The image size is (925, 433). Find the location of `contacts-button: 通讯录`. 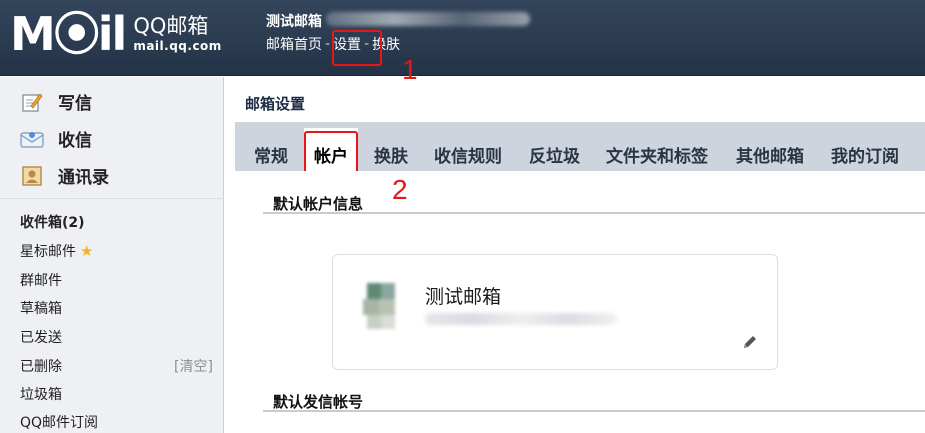

contacts-button: 通讯录 is located at coordinates (64, 175).